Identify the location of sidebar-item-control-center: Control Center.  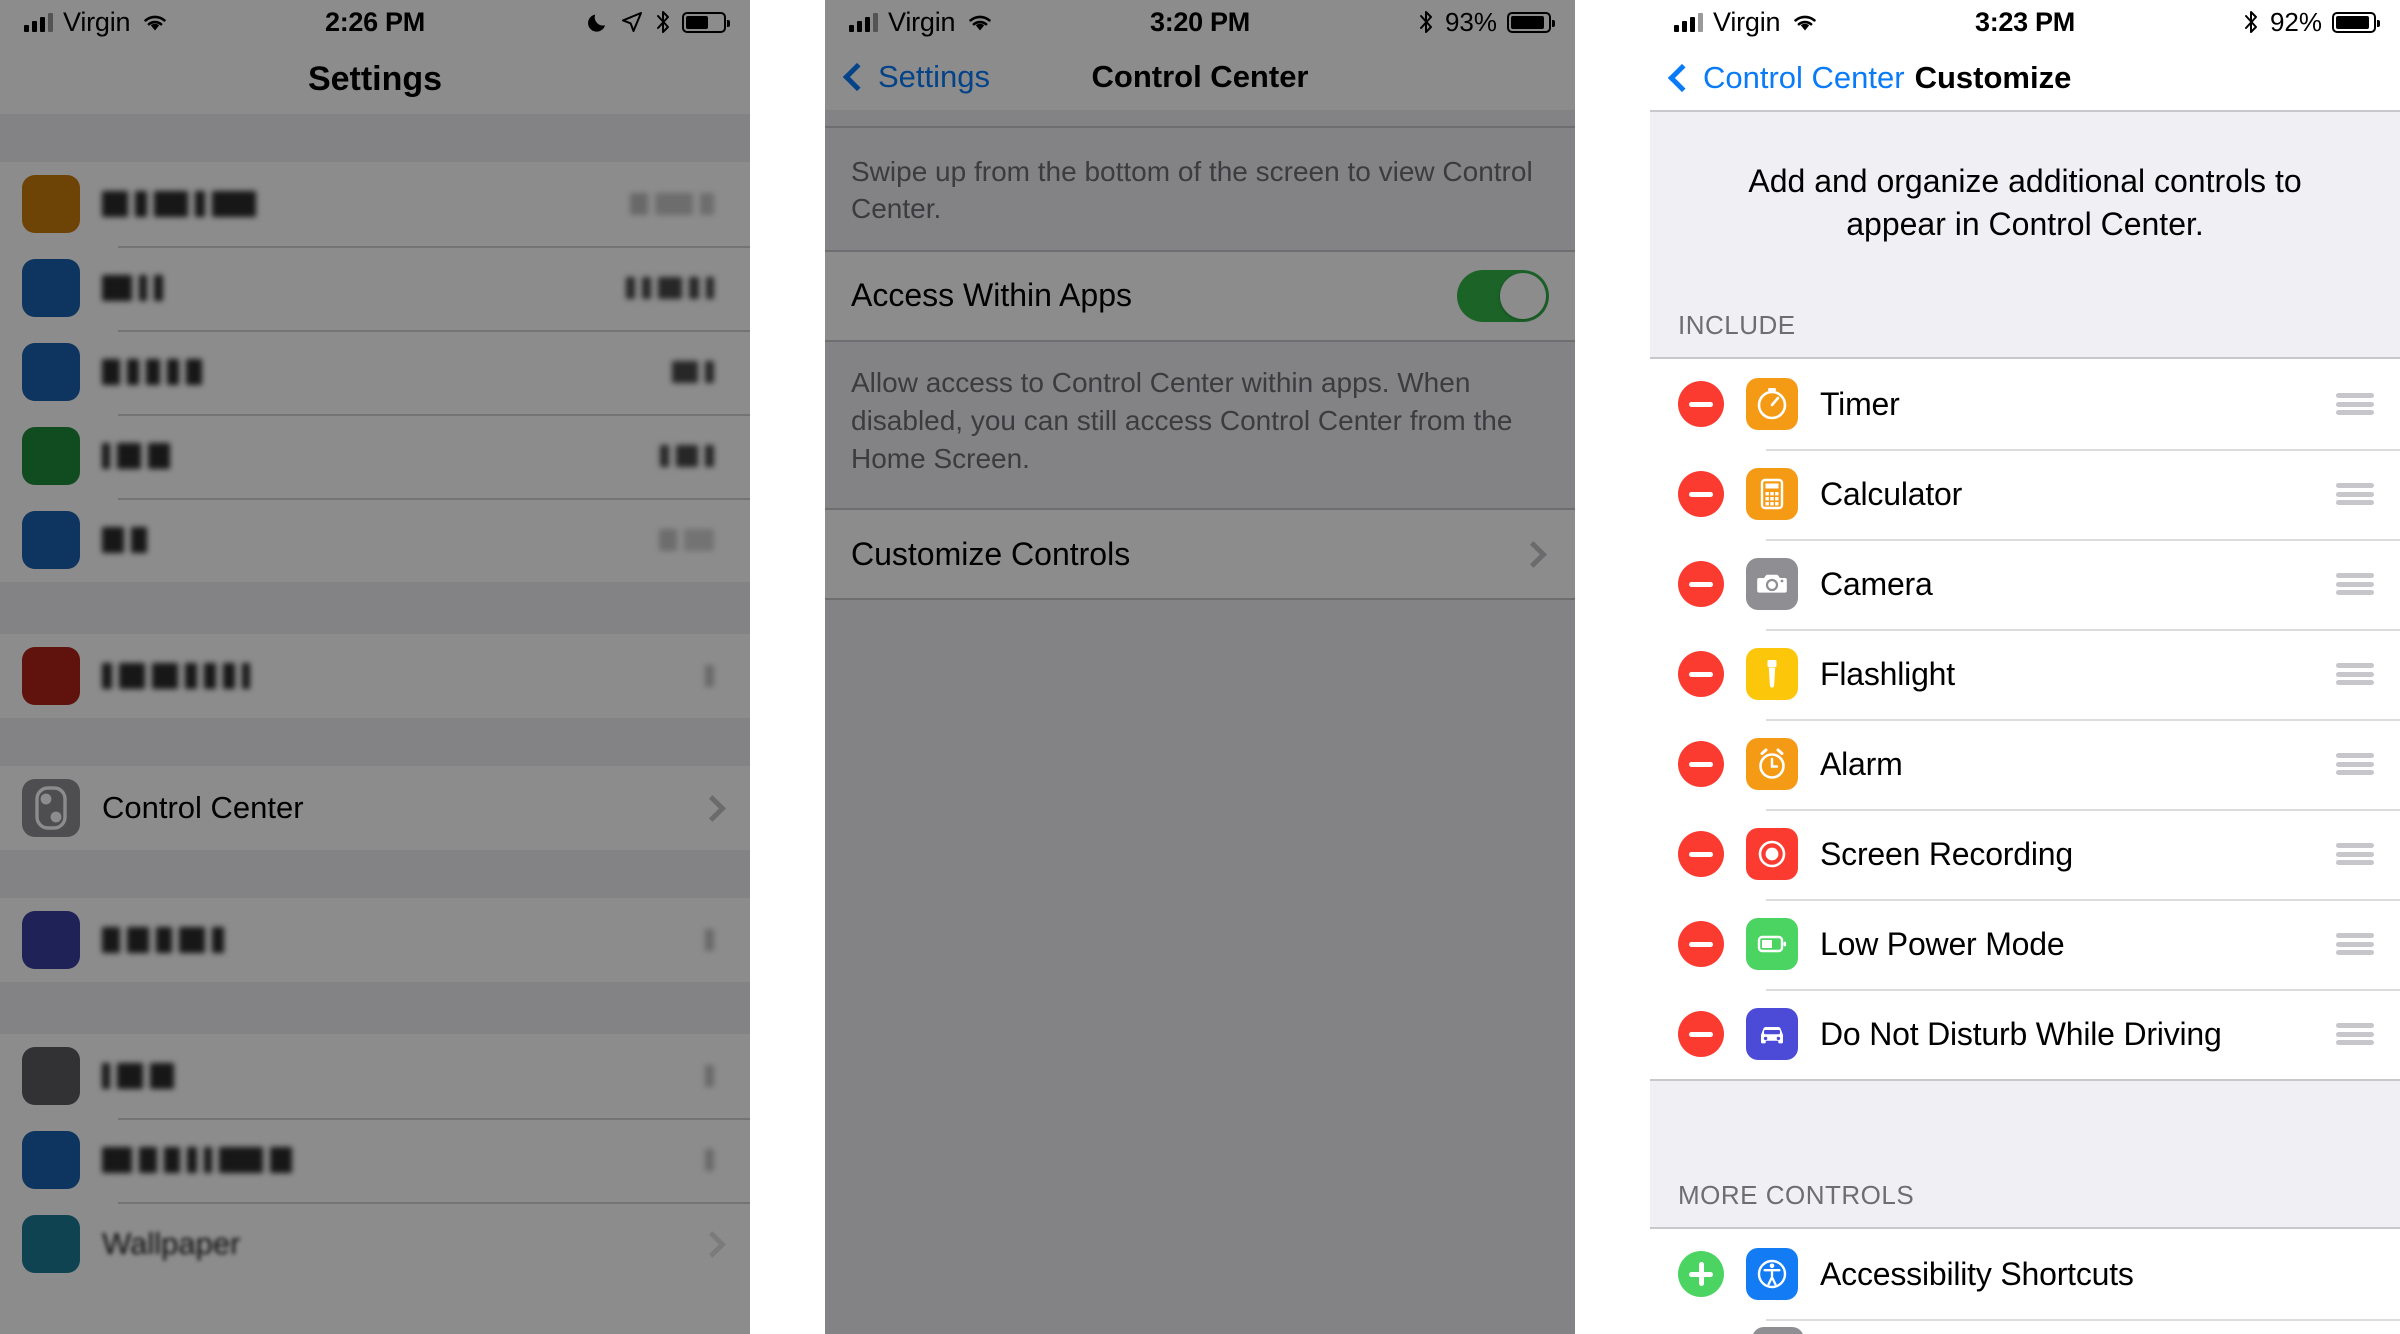
(375, 808).